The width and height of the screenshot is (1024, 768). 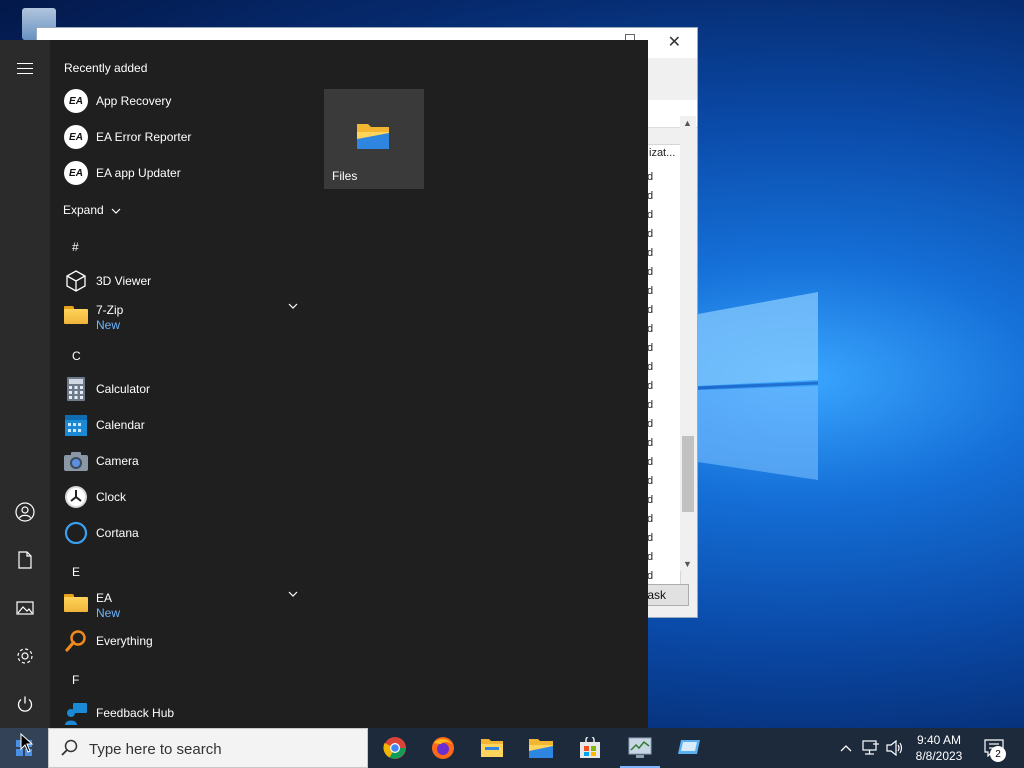 I want to click on start-rail, so click(x=25, y=384).